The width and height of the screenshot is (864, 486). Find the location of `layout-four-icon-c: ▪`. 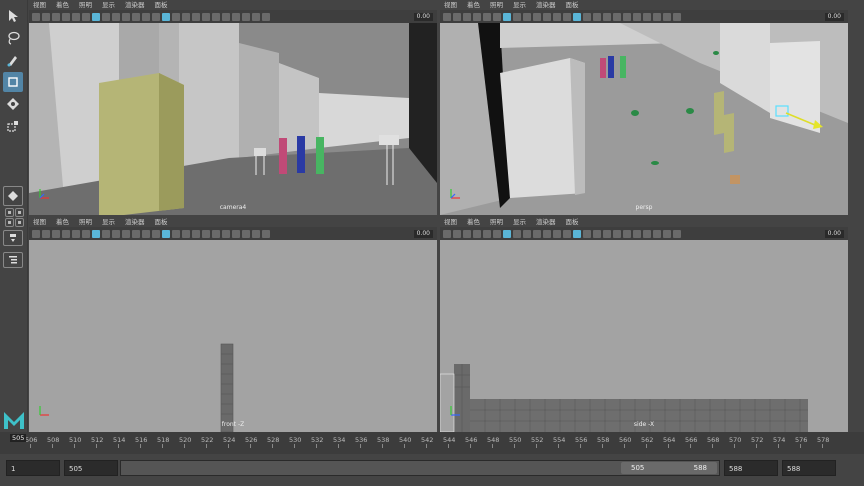

layout-four-icon-c: ▪ is located at coordinates (9, 222).